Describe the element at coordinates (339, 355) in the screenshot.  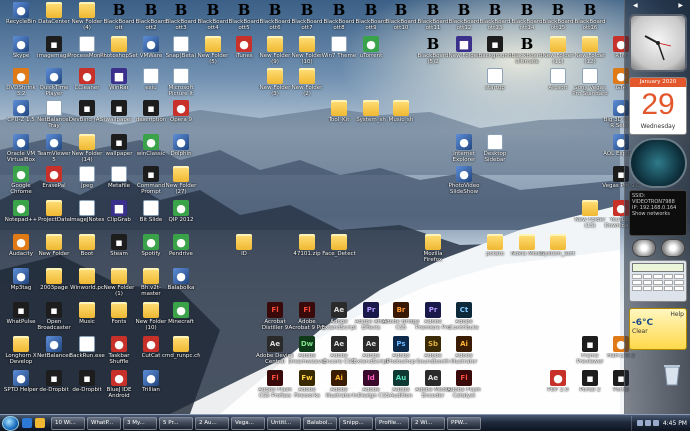
I see `desktop-icon: Ae Adobe Encore CS5` at that location.